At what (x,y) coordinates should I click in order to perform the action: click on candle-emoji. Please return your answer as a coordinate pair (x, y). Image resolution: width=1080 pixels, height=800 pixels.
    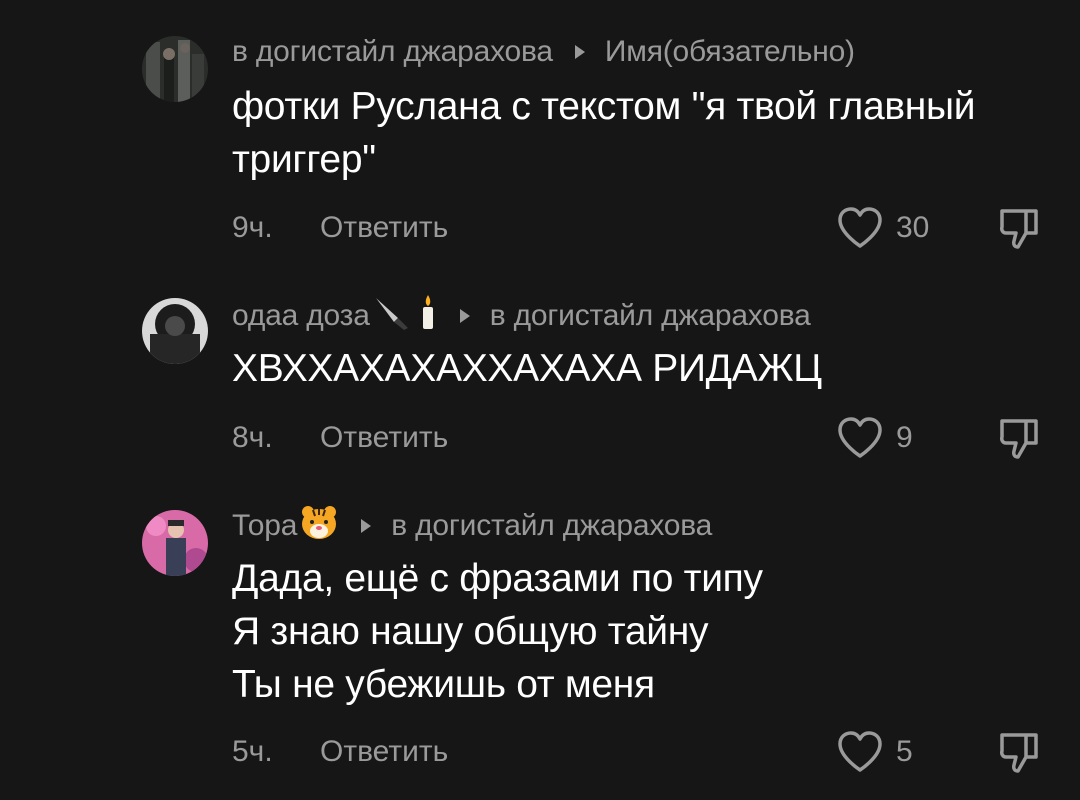
    Looking at the image, I should click on (428, 316).